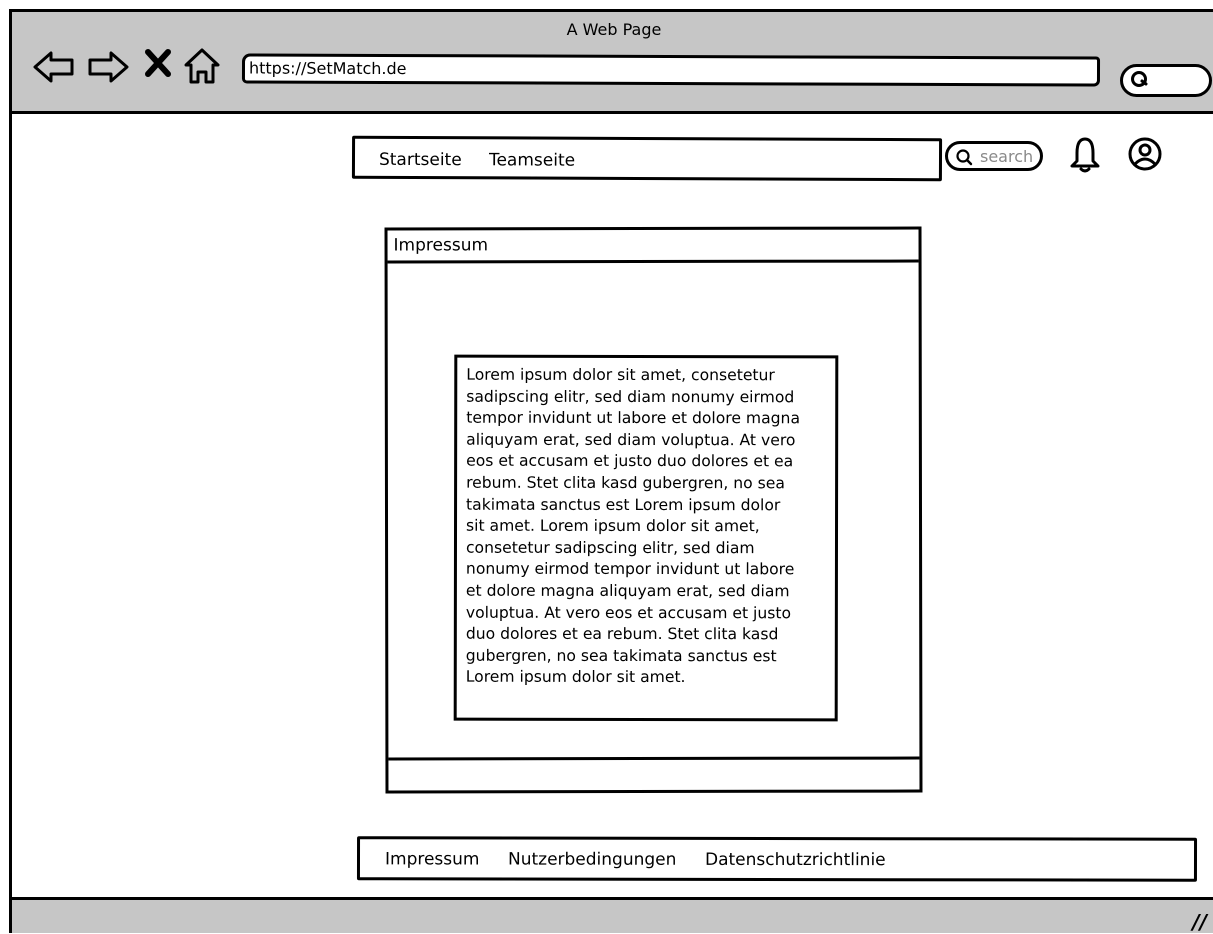 This screenshot has width=1213, height=934. Describe the element at coordinates (671, 70) in the screenshot. I see `url-field: https://SetMatch.de` at that location.